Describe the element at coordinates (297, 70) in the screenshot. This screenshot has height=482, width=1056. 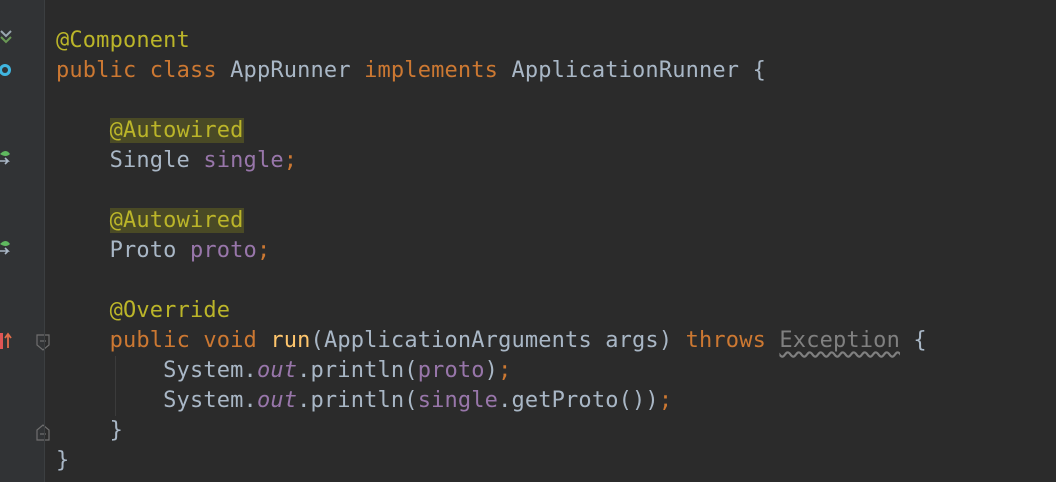
I see `code-token: AppRunner` at that location.